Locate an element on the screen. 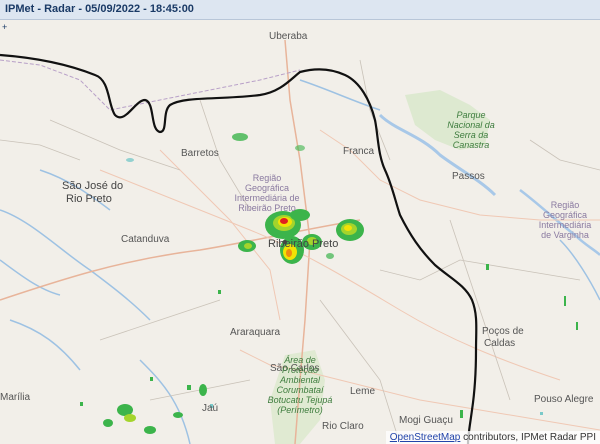  city-label: Pouso Alegre is located at coordinates (564, 399).